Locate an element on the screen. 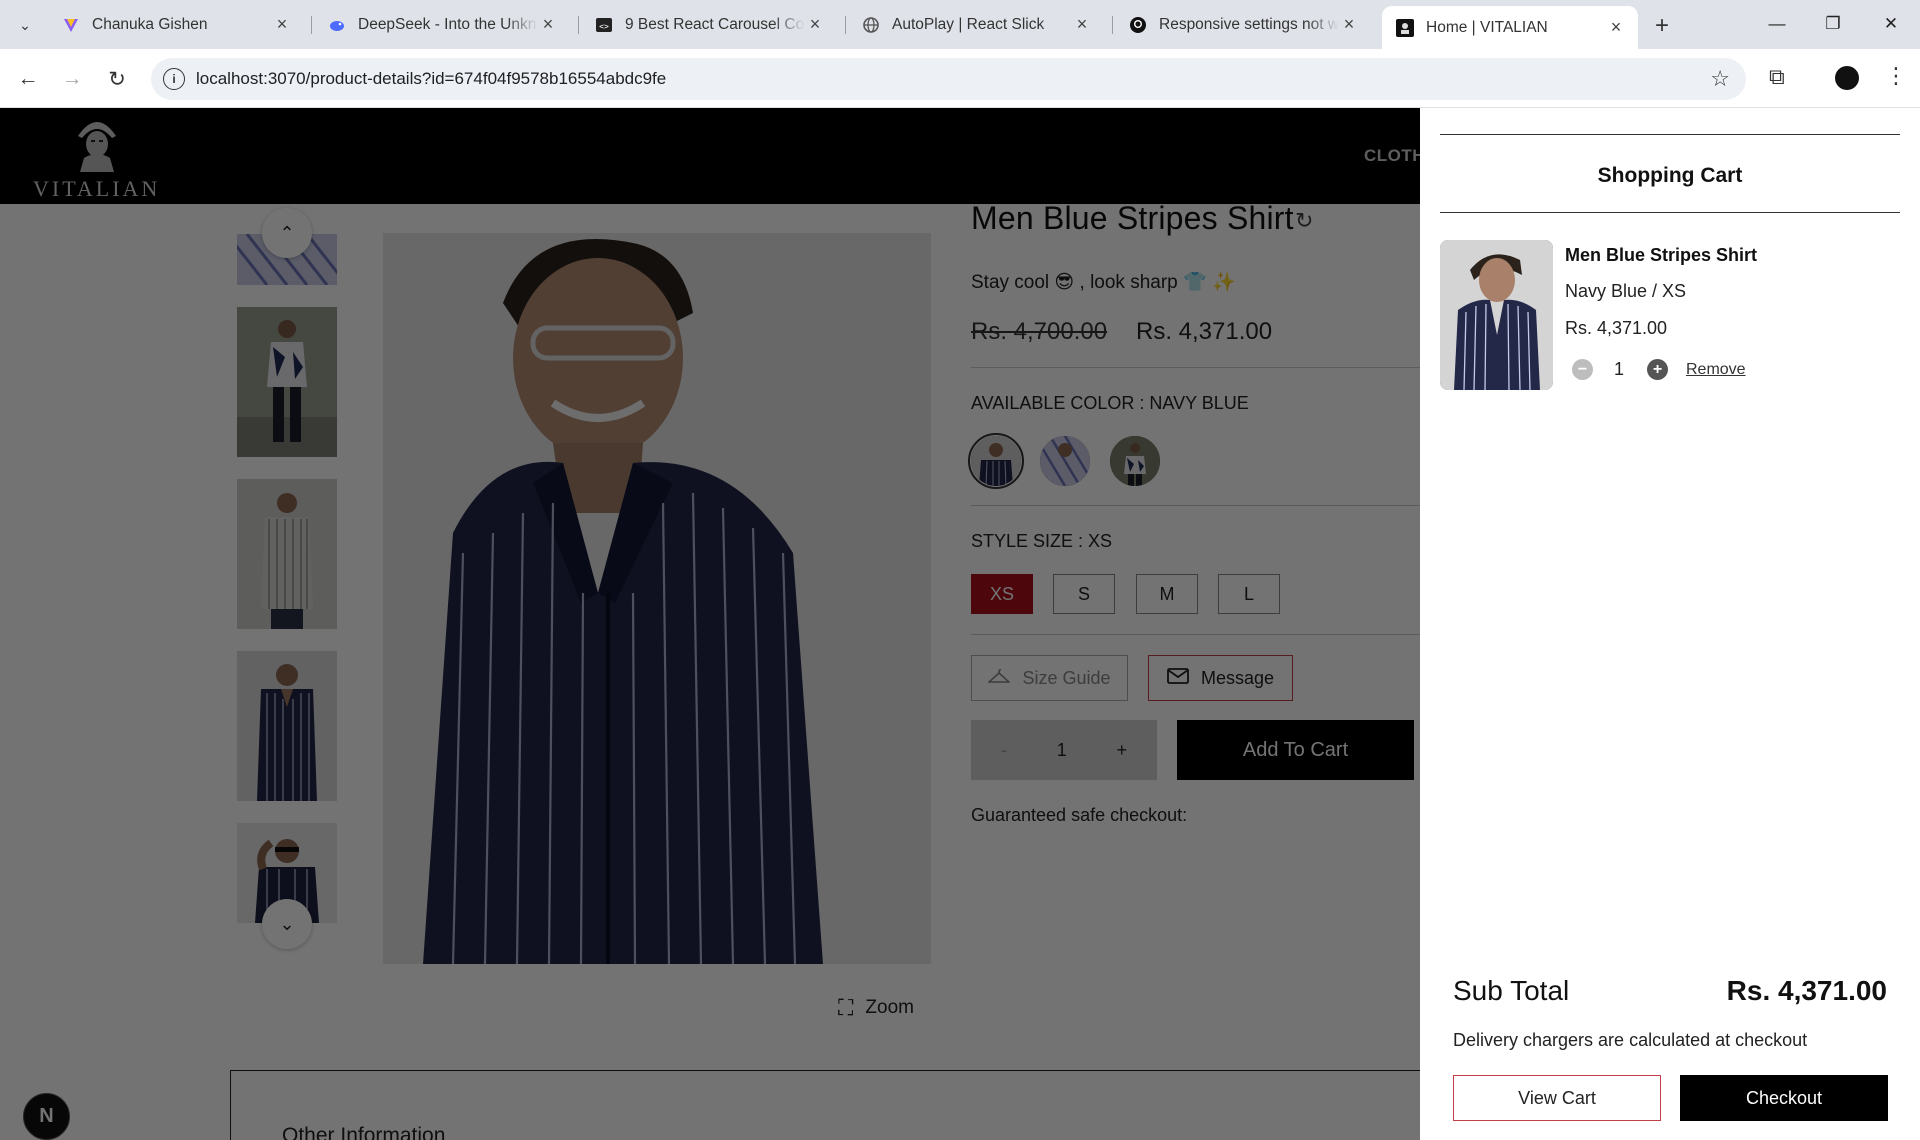 This screenshot has height=1140, width=1920. size-option-xs: XS is located at coordinates (1002, 594).